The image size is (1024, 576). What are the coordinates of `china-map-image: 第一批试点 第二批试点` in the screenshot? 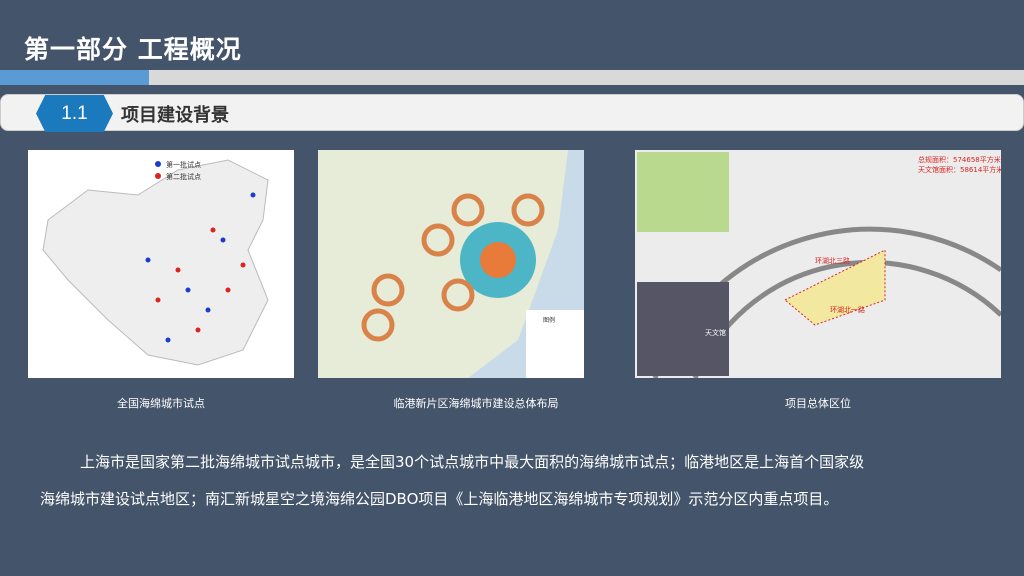 It's located at (161, 264).